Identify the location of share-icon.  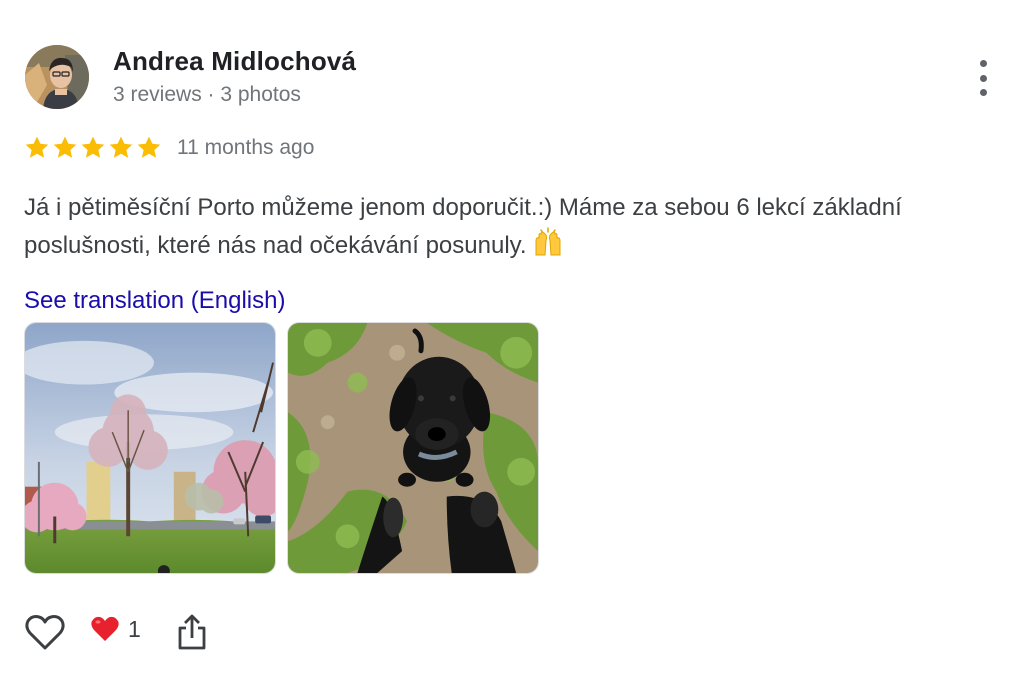
(192, 632).